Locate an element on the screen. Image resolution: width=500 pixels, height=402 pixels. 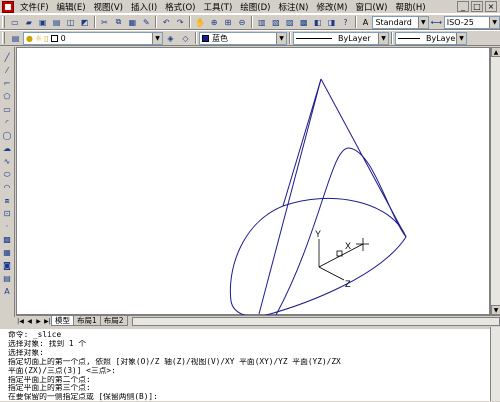
menu-modify: 修改(M) is located at coordinates (331, 7).